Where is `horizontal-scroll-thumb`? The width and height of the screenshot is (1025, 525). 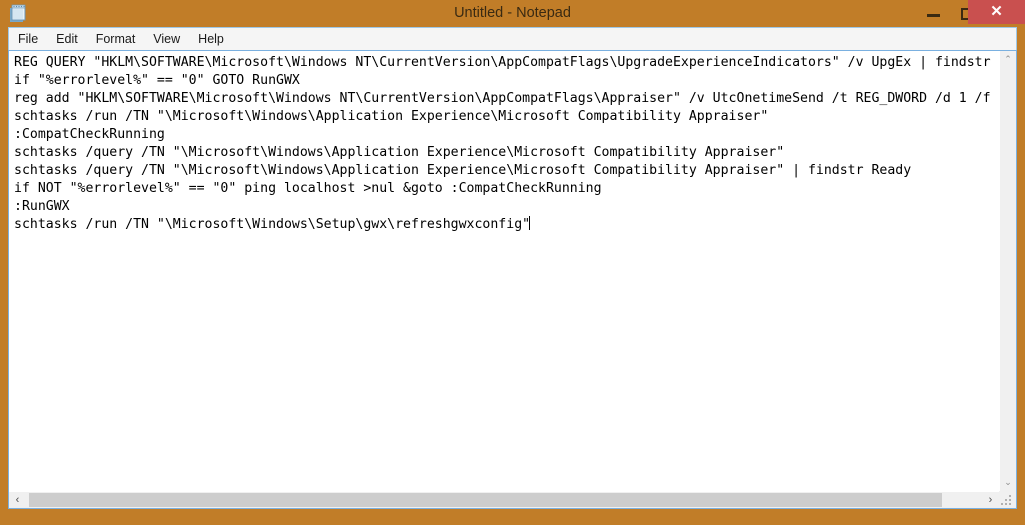 horizontal-scroll-thumb is located at coordinates (485, 500).